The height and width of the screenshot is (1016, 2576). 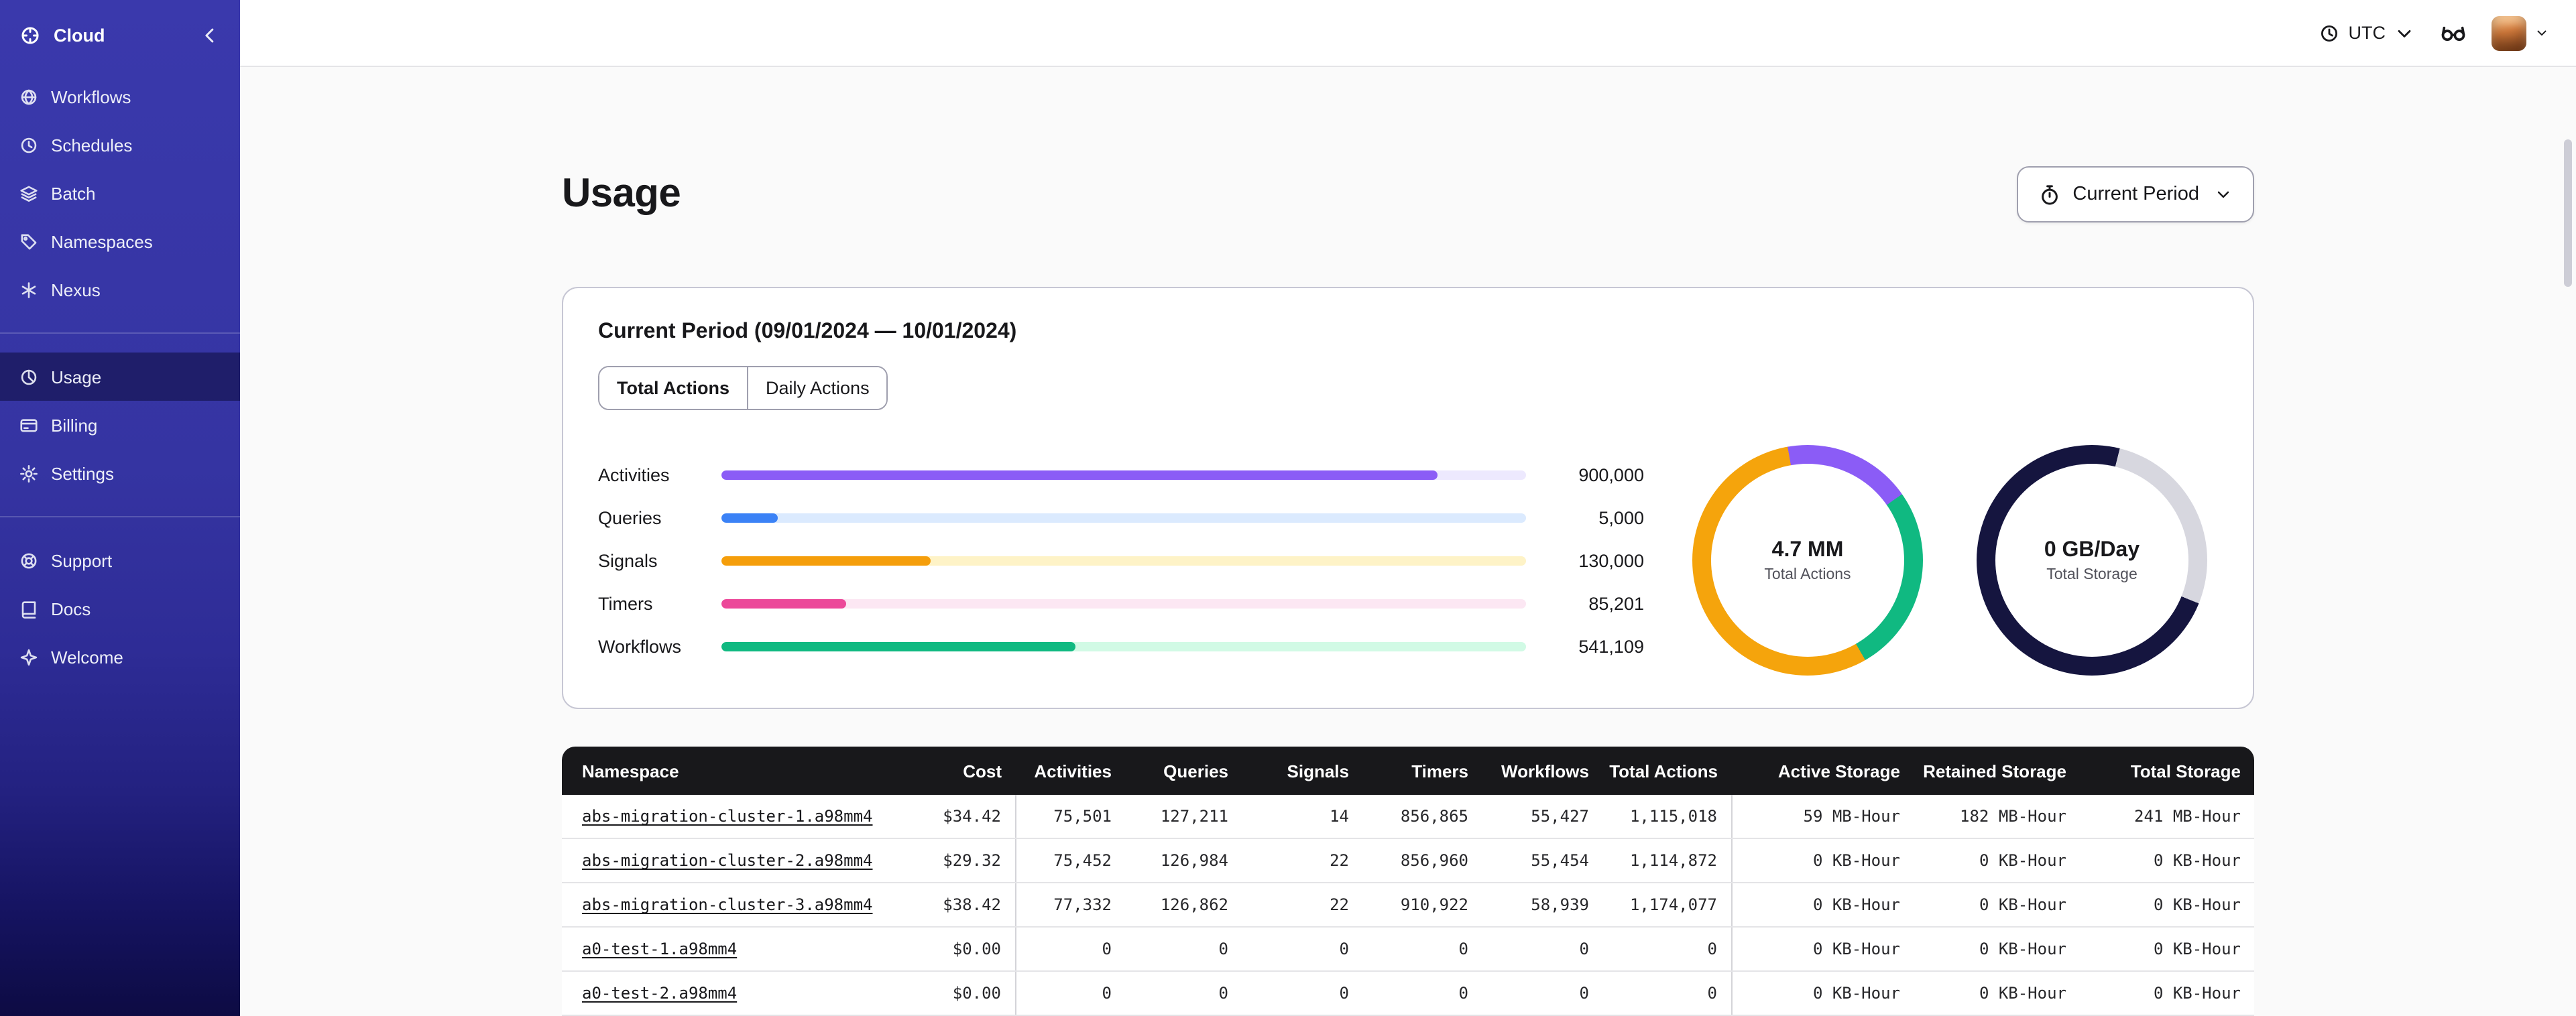 What do you see at coordinates (2541, 32) in the screenshot?
I see `chevron-down-icon` at bounding box center [2541, 32].